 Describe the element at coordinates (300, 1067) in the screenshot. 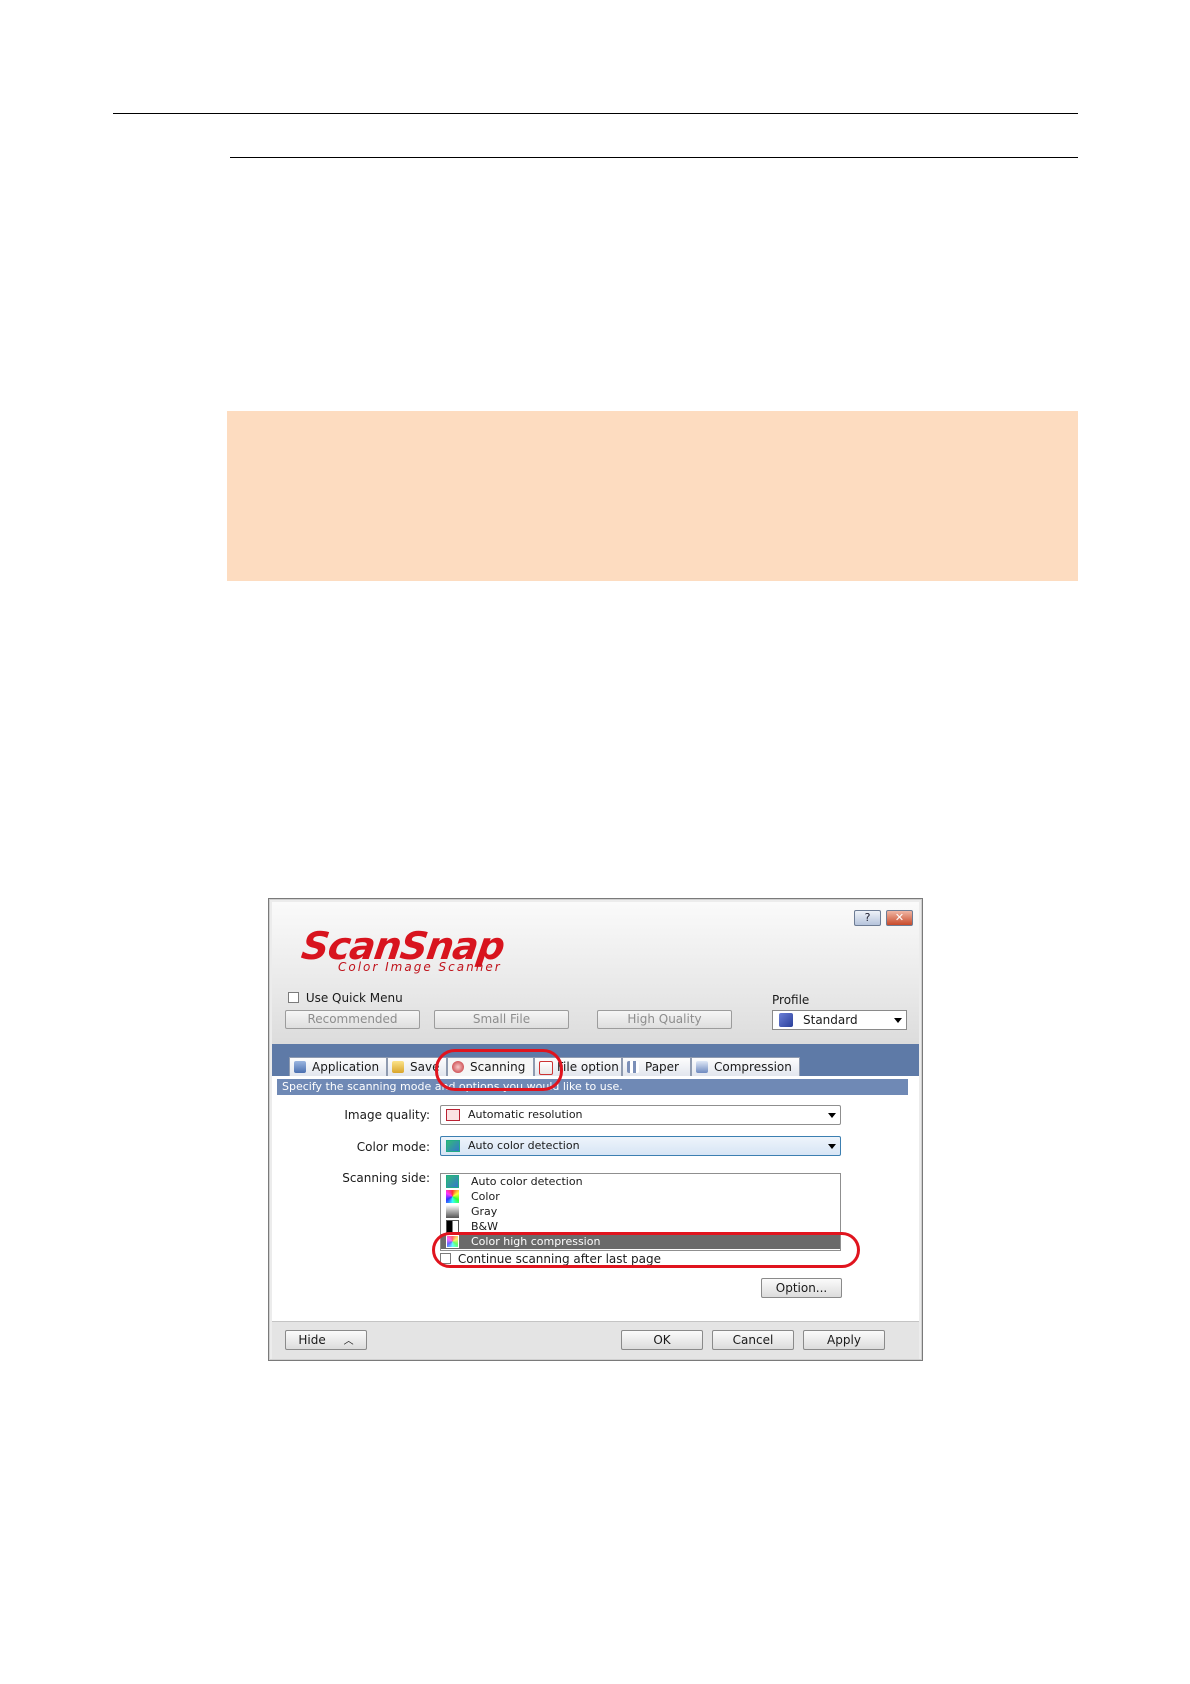

I see `application-icon` at that location.